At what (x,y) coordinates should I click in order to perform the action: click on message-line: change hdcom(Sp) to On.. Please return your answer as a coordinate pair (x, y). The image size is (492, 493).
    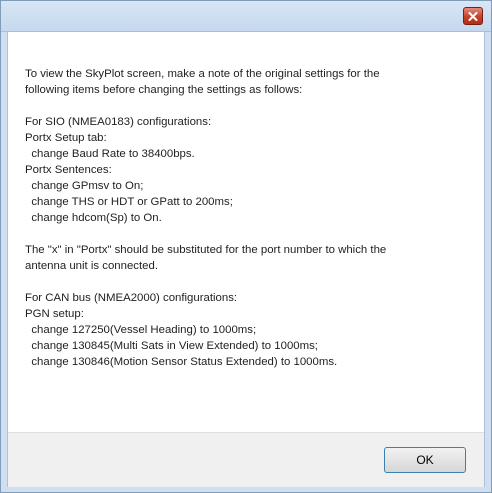
    Looking at the image, I should click on (93, 218).